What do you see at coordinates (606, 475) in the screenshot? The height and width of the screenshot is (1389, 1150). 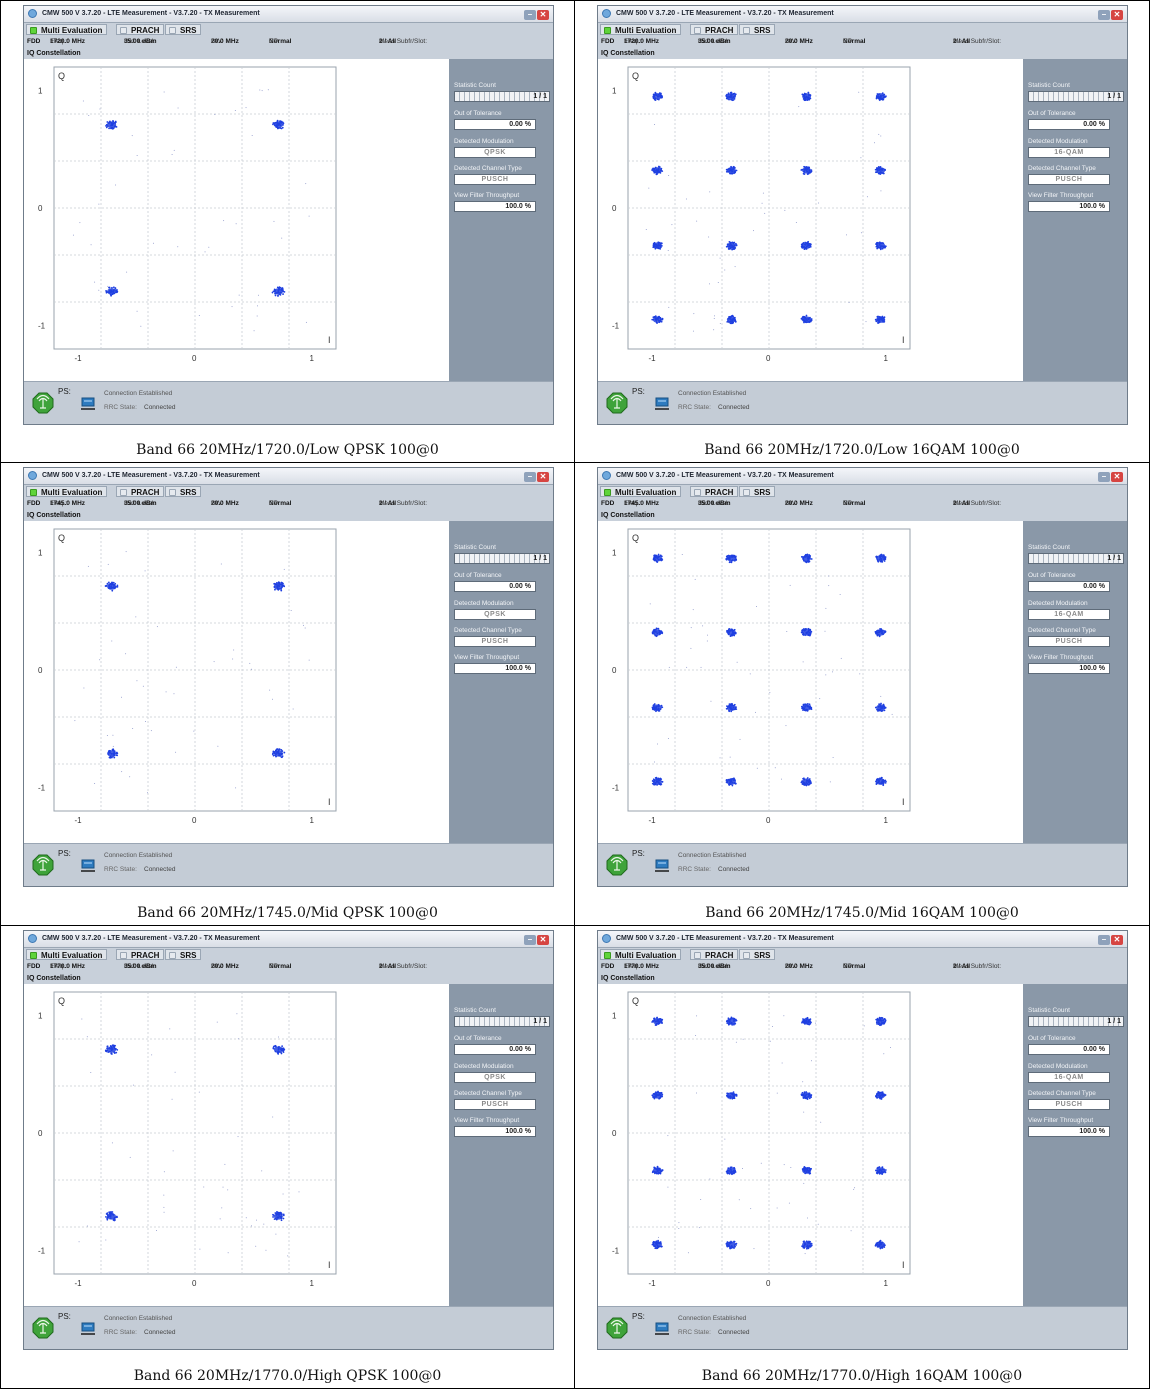 I see `app-icon` at bounding box center [606, 475].